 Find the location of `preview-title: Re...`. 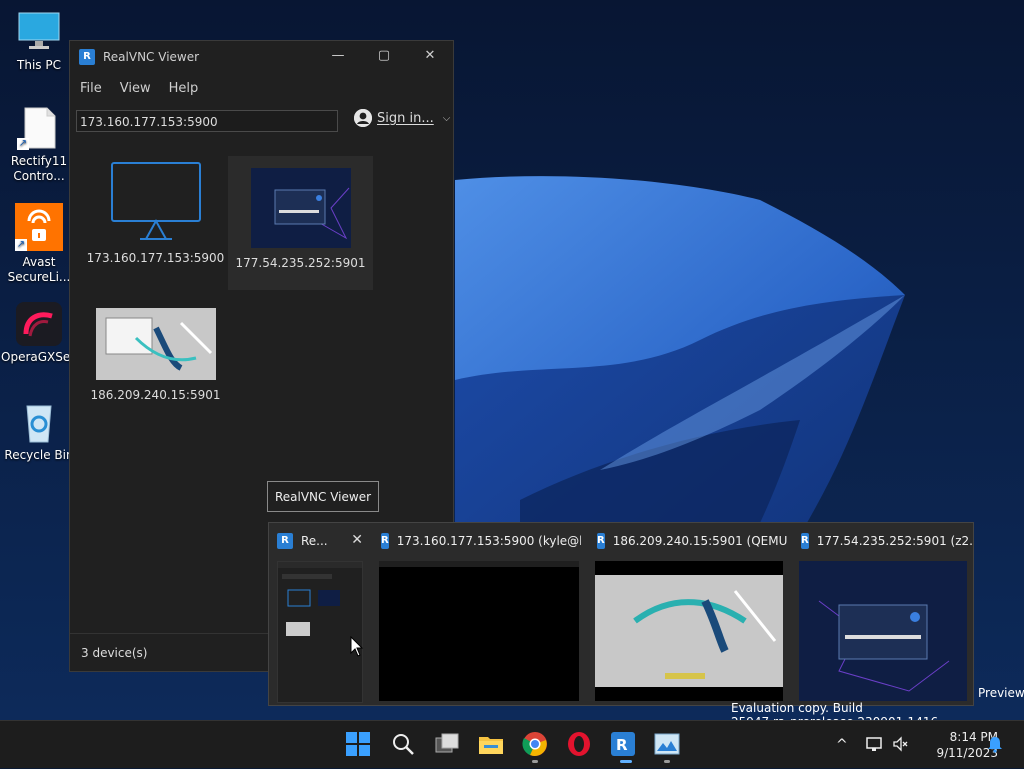

preview-title: Re... is located at coordinates (314, 541).